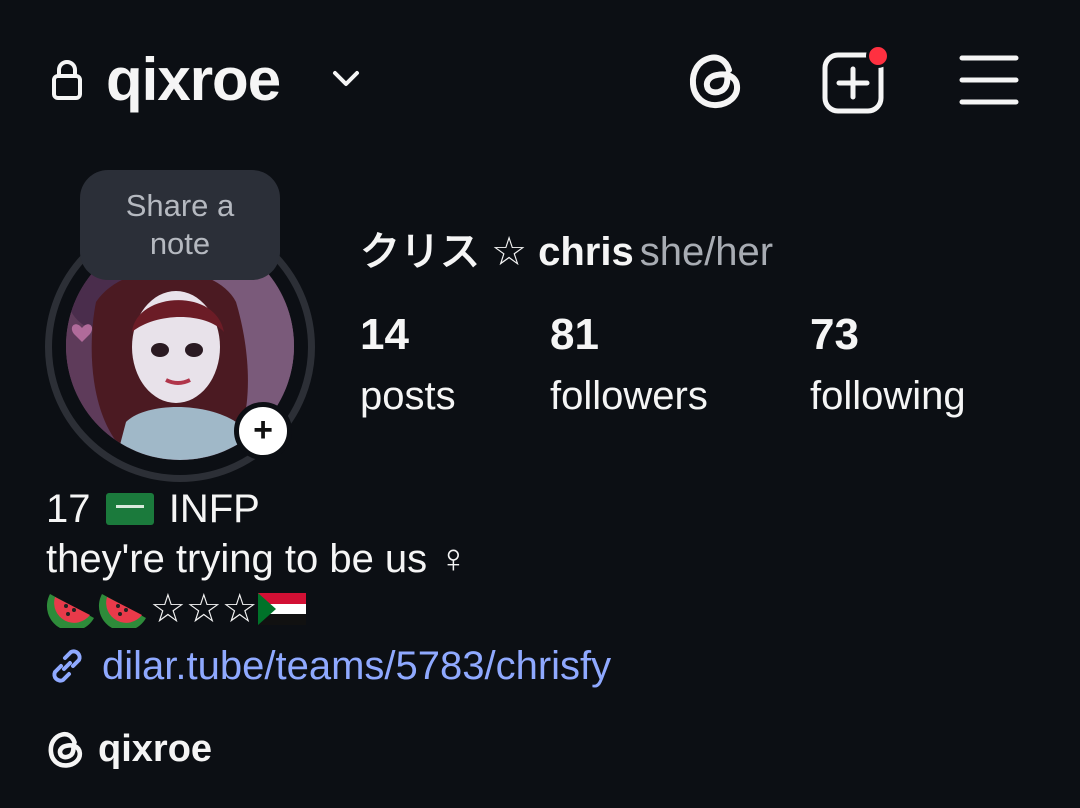 The height and width of the screenshot is (808, 1080). I want to click on add-story-button: +, so click(263, 431).